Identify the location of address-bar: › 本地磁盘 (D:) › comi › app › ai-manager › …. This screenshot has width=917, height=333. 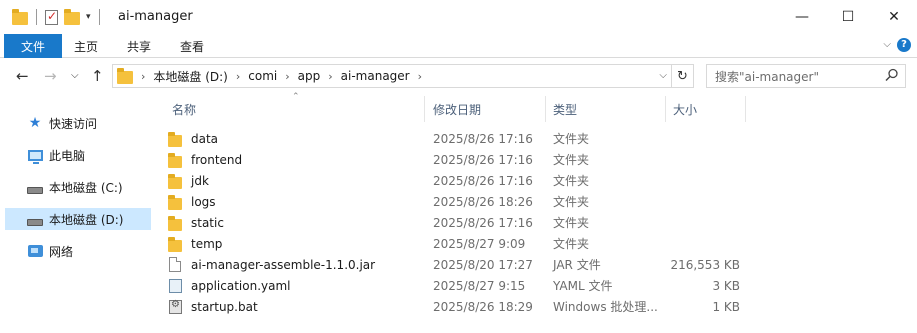
(392, 76).